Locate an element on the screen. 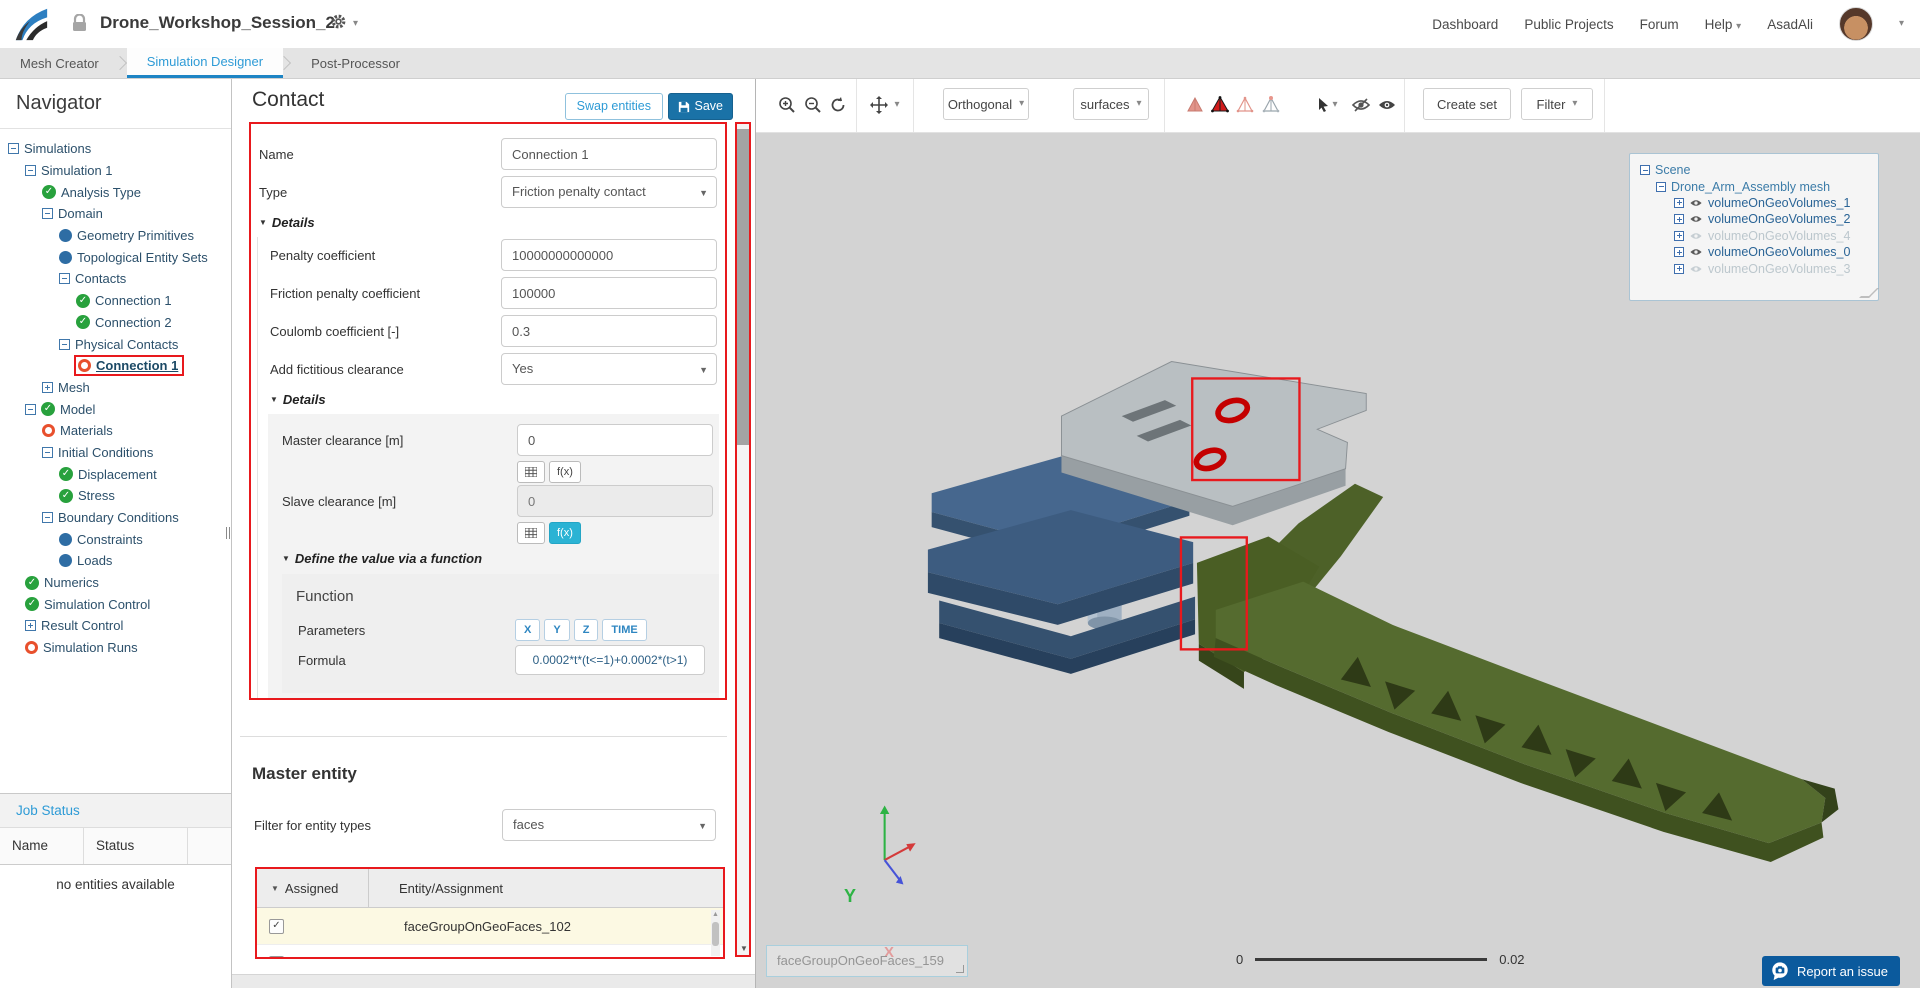 The width and height of the screenshot is (1920, 988). inner-details-section-header: ▼ Details is located at coordinates (494, 399).